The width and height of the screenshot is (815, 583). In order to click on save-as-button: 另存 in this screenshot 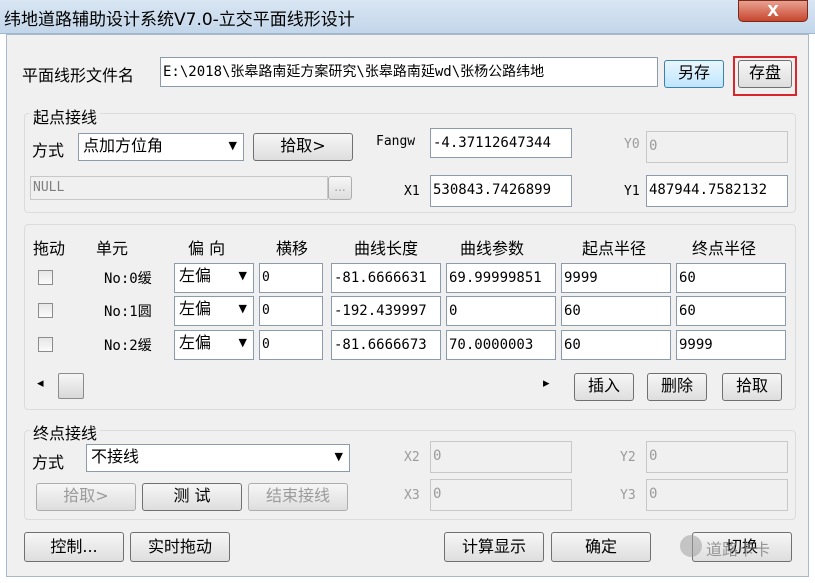, I will do `click(694, 74)`.